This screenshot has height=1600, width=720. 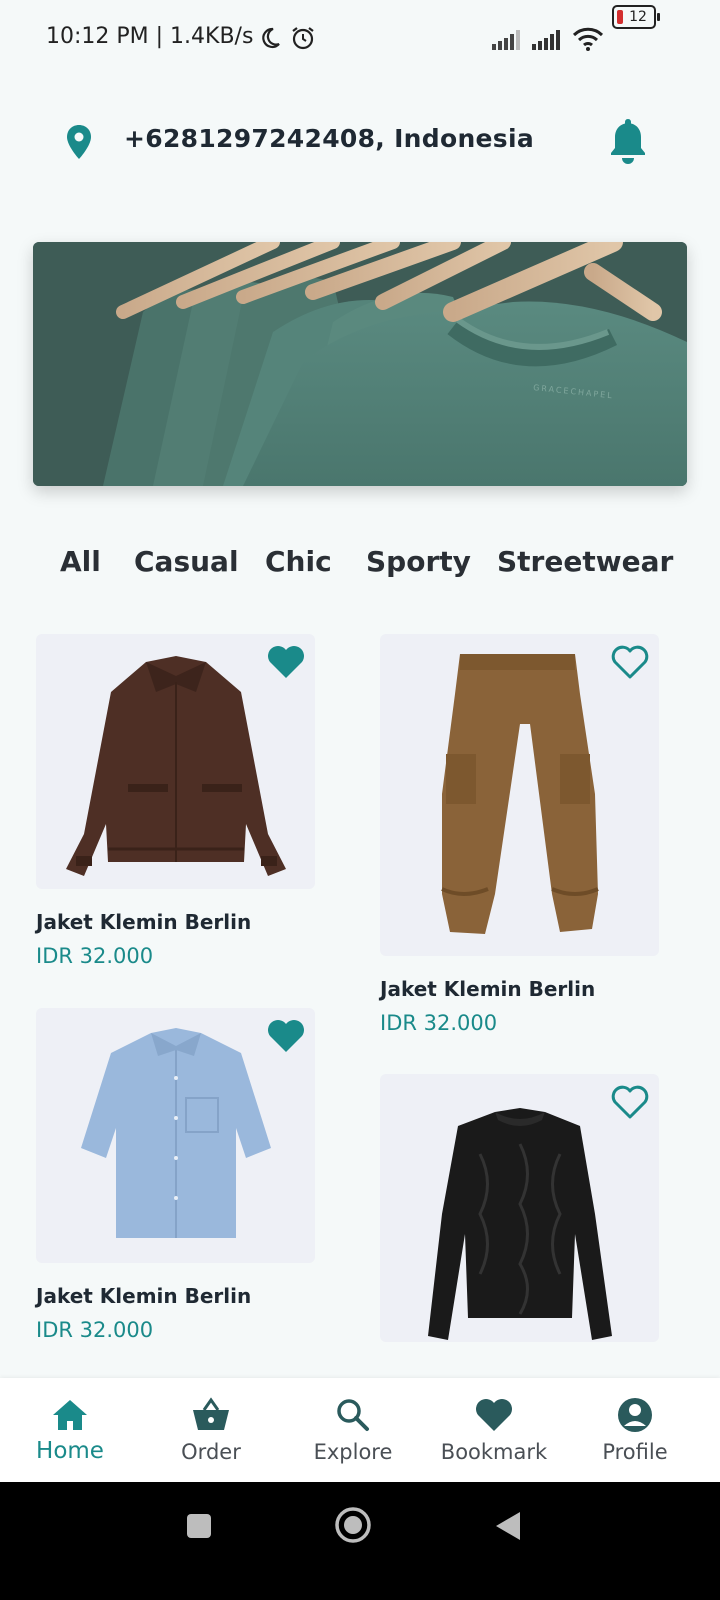 What do you see at coordinates (585, 561) in the screenshot?
I see `category-streetwear: Streetwear` at bounding box center [585, 561].